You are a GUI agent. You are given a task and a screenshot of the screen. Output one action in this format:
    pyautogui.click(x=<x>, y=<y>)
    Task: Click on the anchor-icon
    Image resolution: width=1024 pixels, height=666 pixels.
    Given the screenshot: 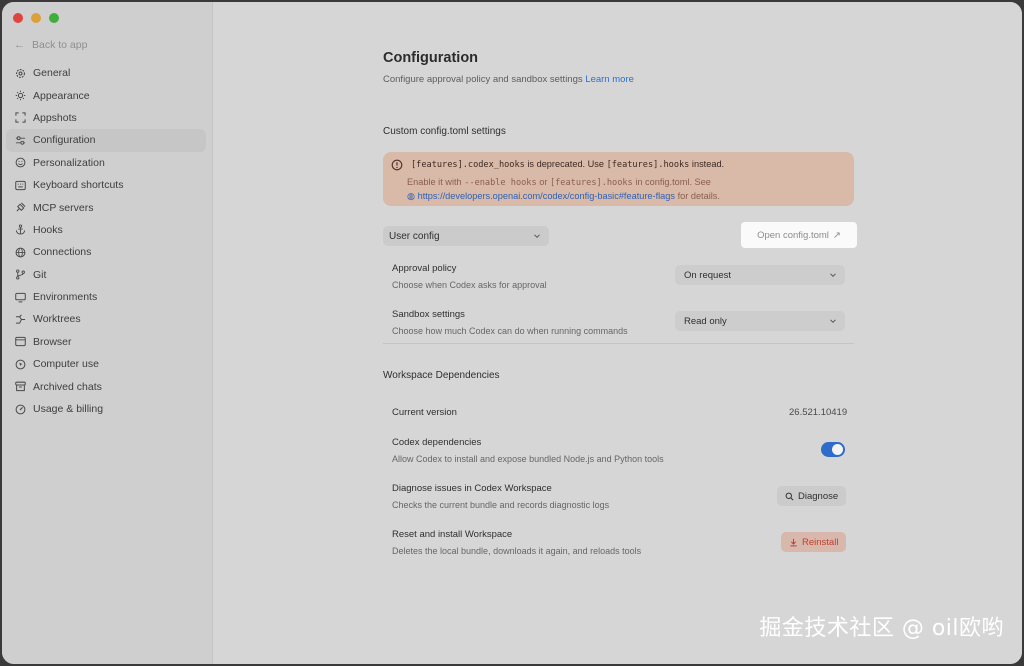 What is the action you would take?
    pyautogui.click(x=20, y=230)
    